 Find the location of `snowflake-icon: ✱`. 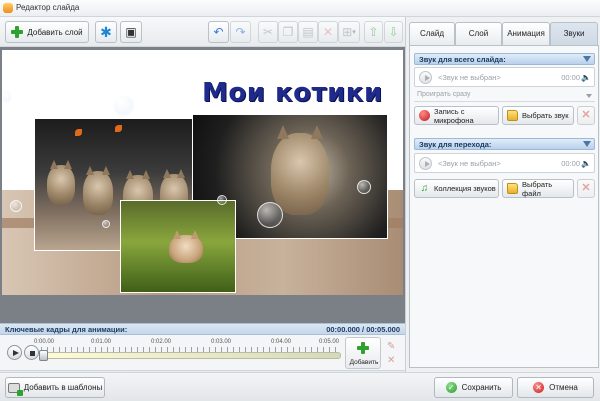

snowflake-icon: ✱ is located at coordinates (106, 32).